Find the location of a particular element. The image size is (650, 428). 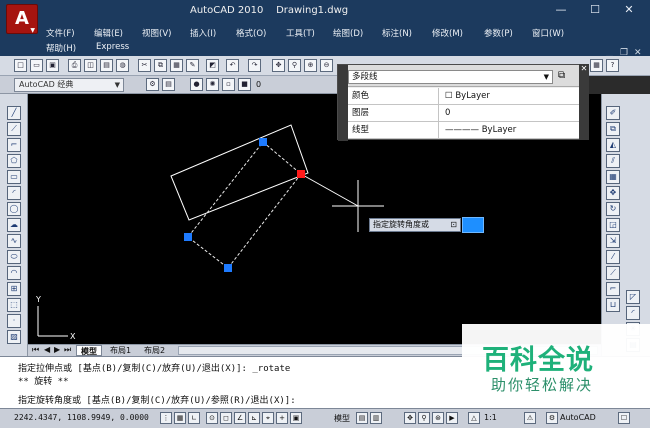

options-arrow-icon: ⊡ is located at coordinates (453, 225).